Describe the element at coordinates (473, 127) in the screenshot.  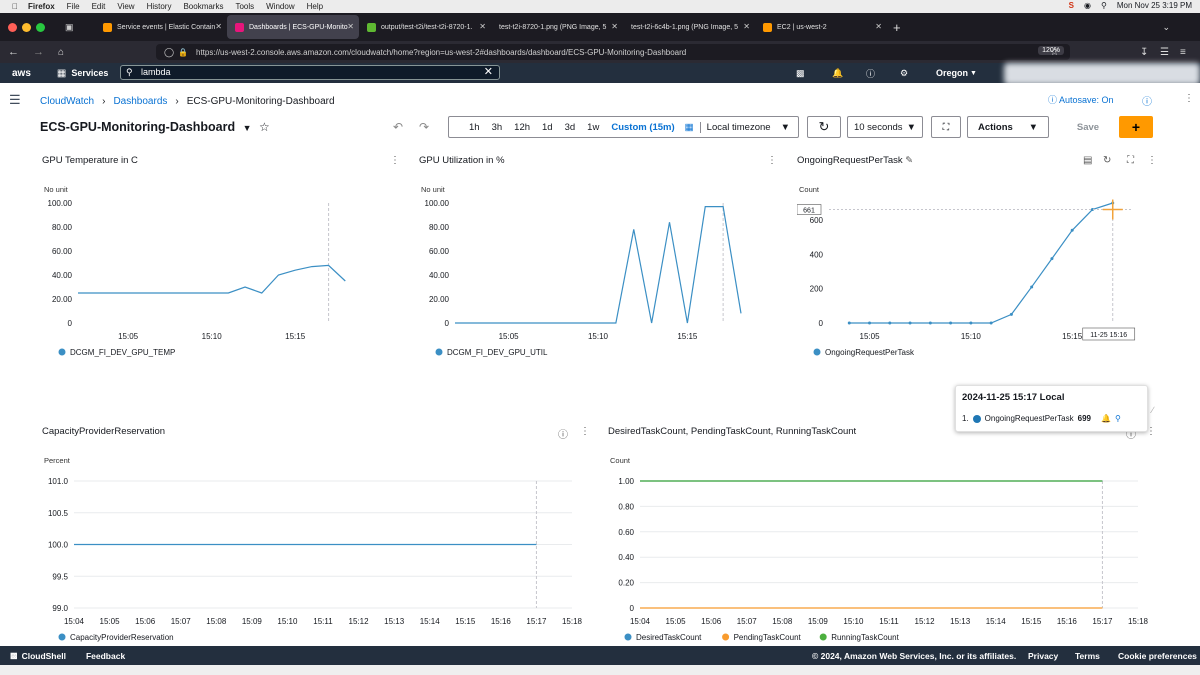
I see `range-1h: 1h` at that location.